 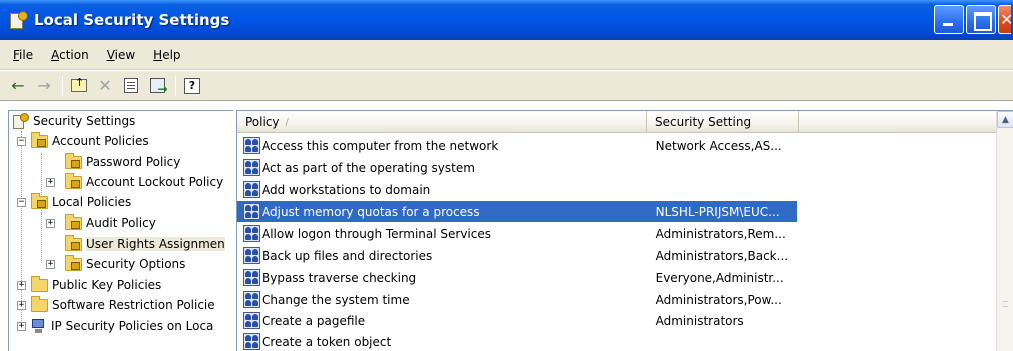 What do you see at coordinates (442, 122) in the screenshot?
I see `column-header-policy: Policy /` at bounding box center [442, 122].